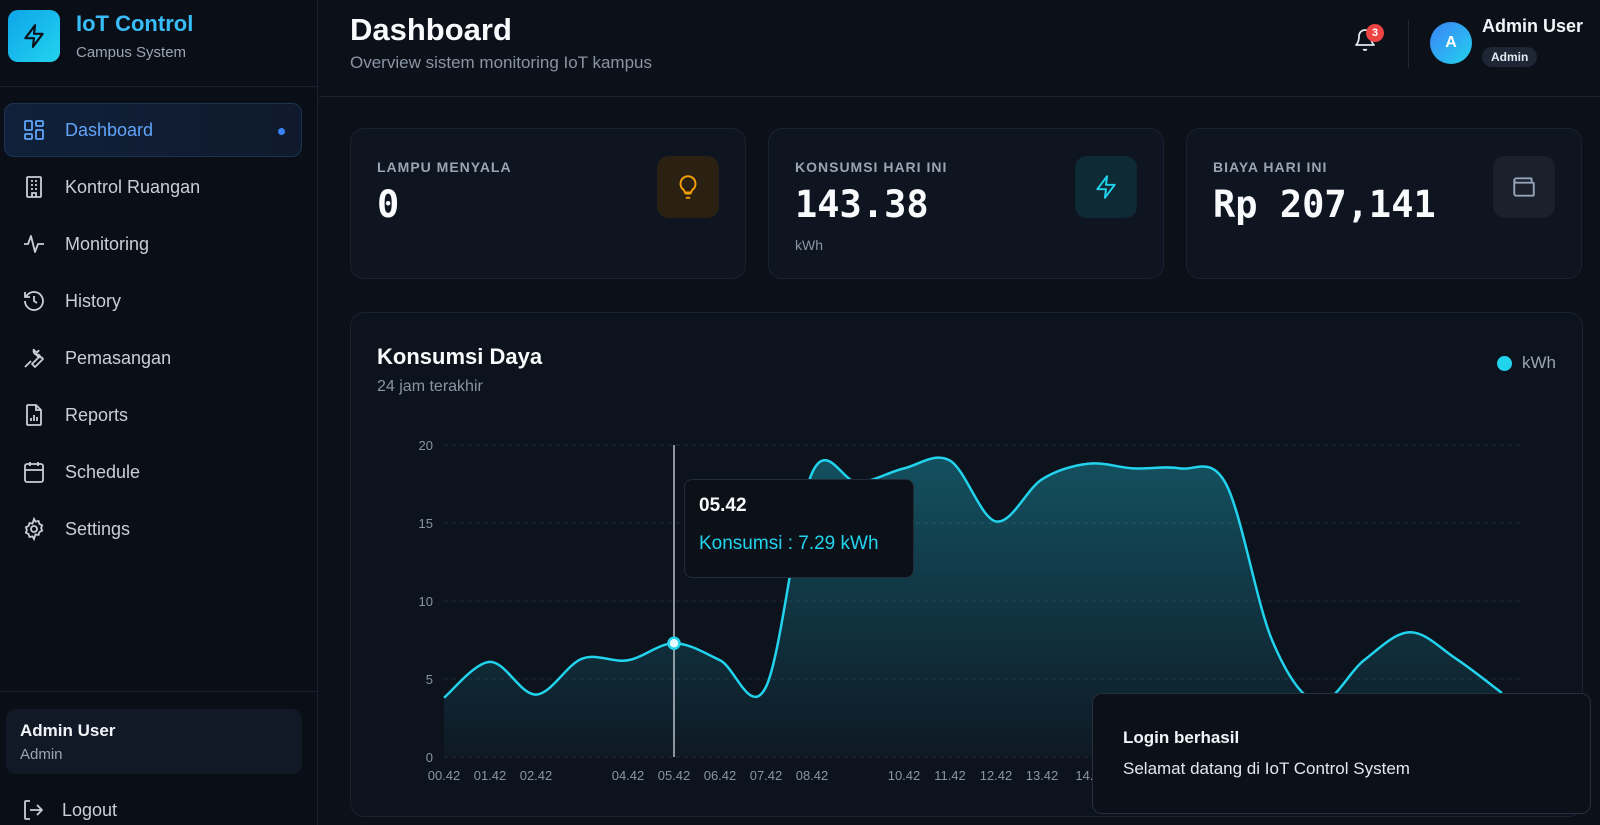 Image resolution: width=1600 pixels, height=825 pixels. What do you see at coordinates (674, 775) in the screenshot?
I see `x-tick-label: 05.42` at bounding box center [674, 775].